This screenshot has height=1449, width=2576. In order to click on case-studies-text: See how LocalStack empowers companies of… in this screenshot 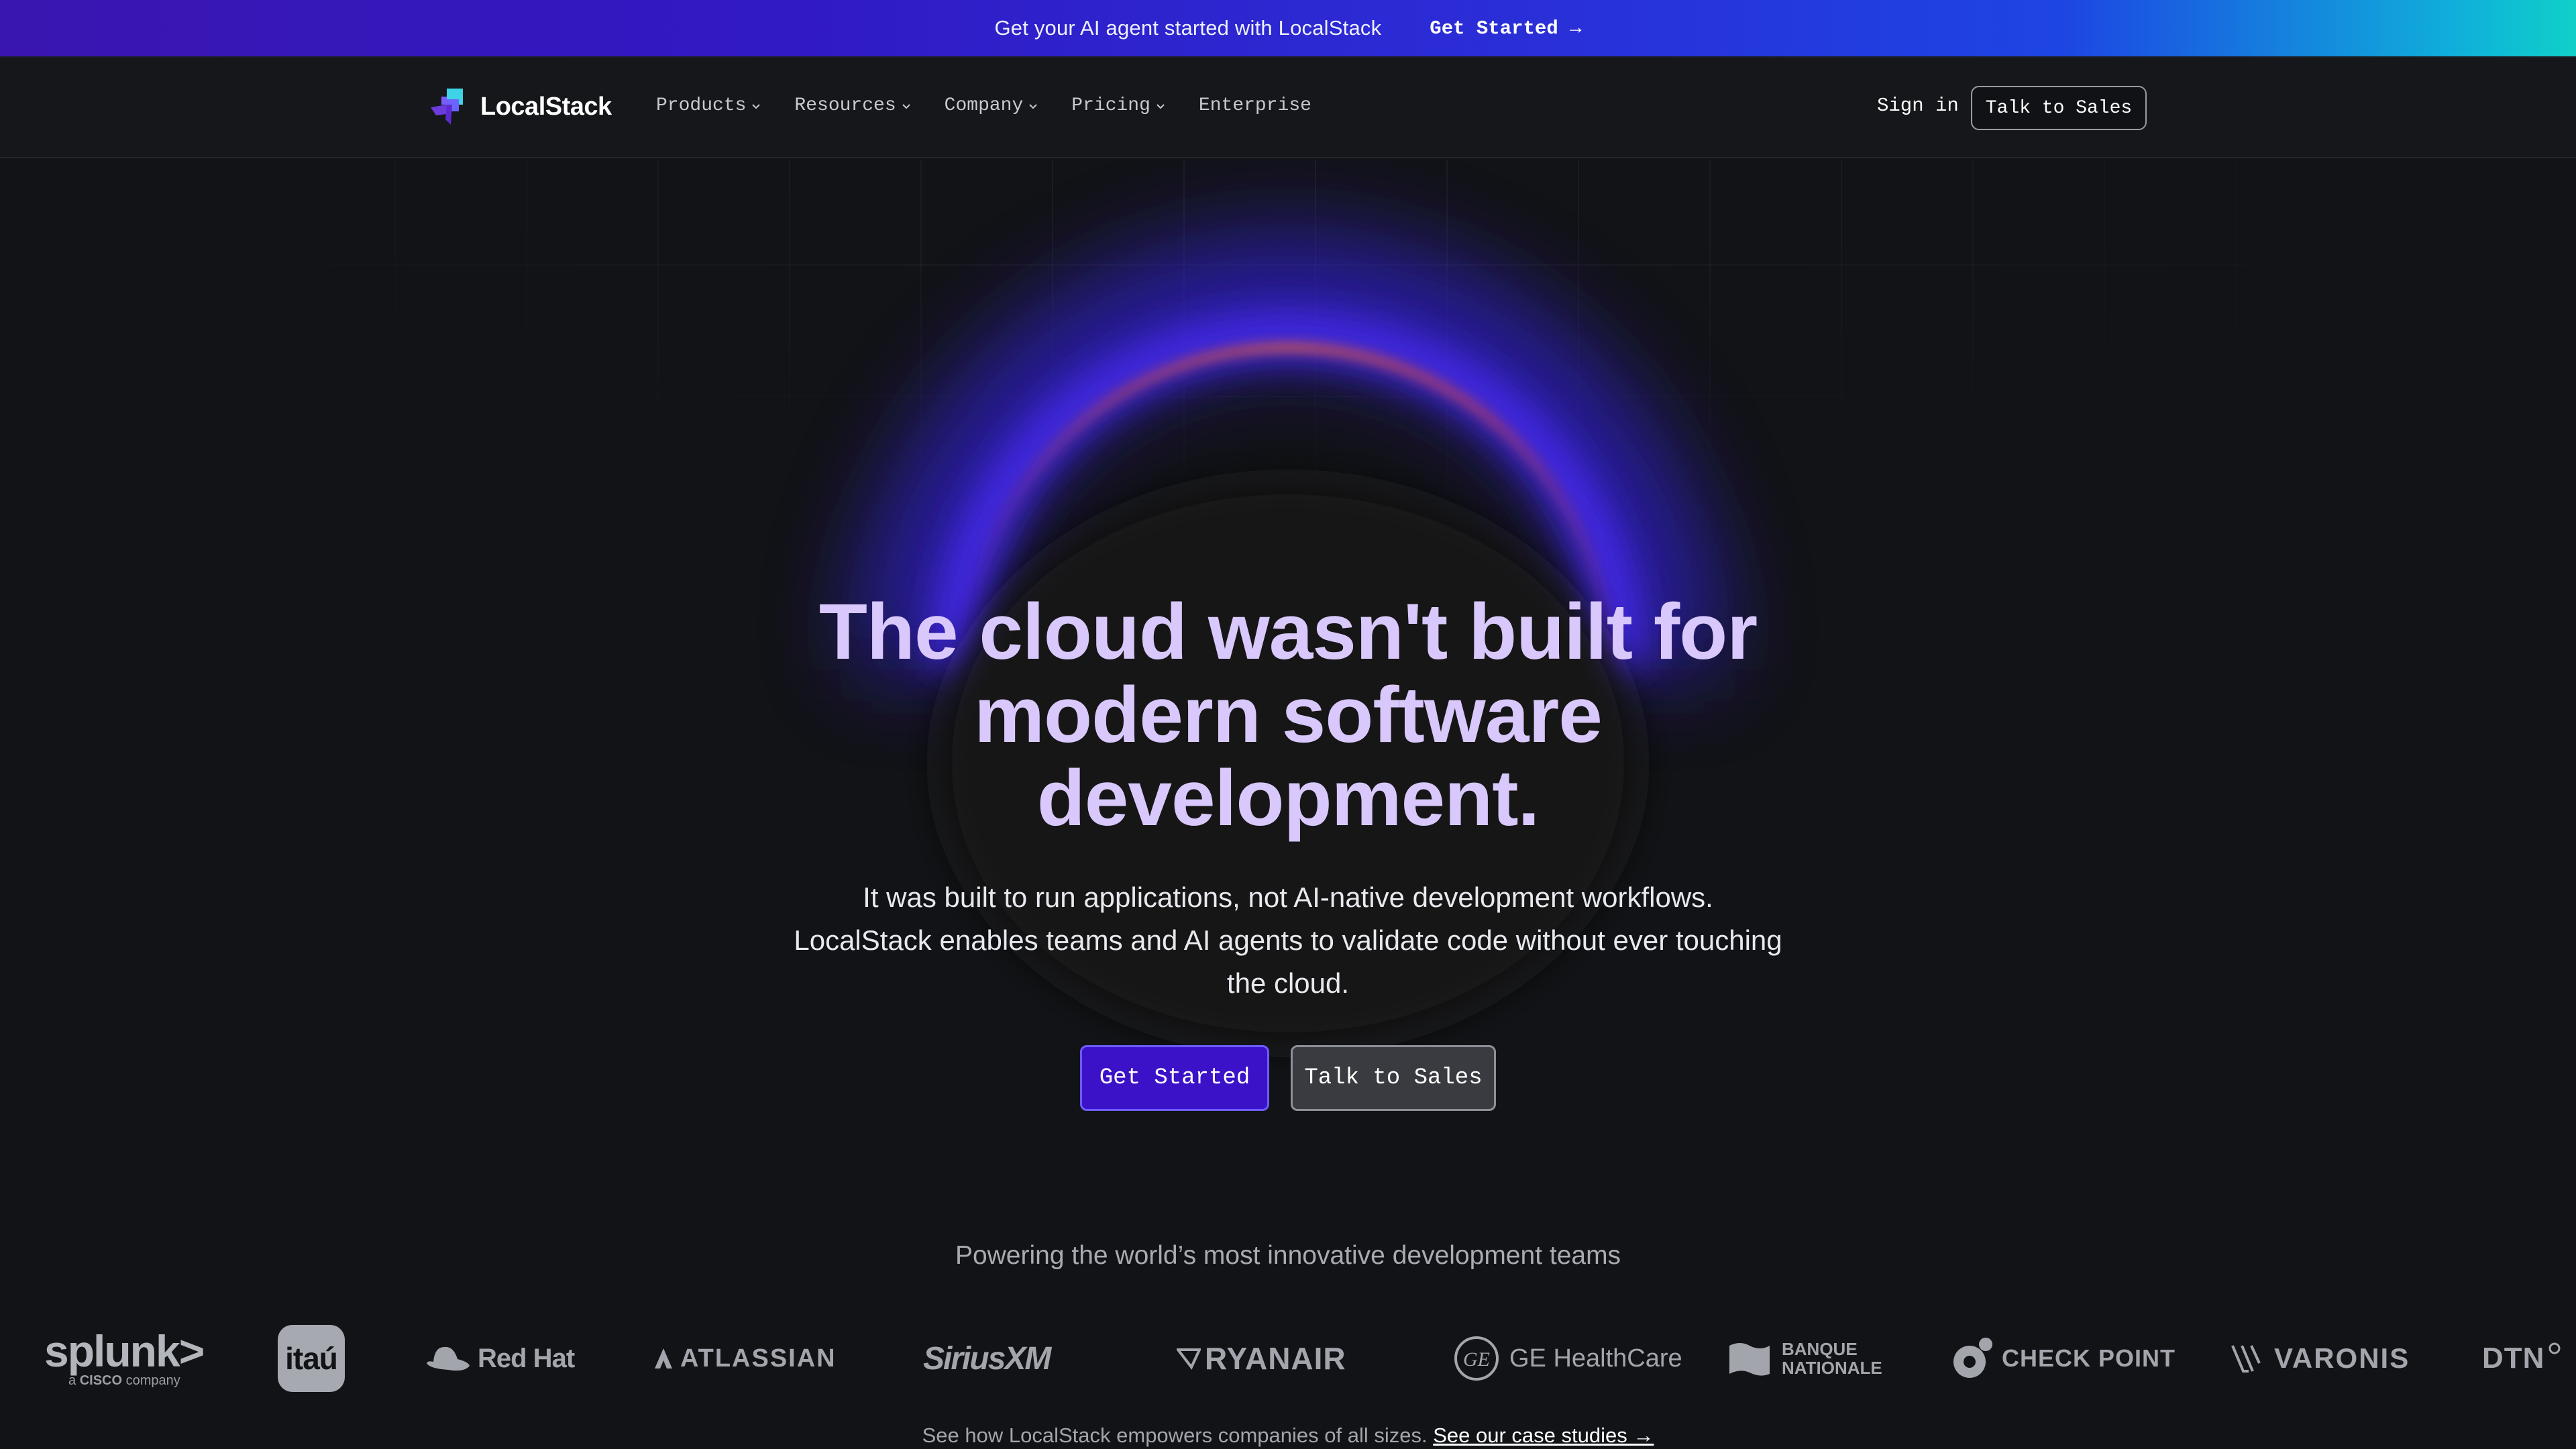, I will do `click(1175, 1435)`.